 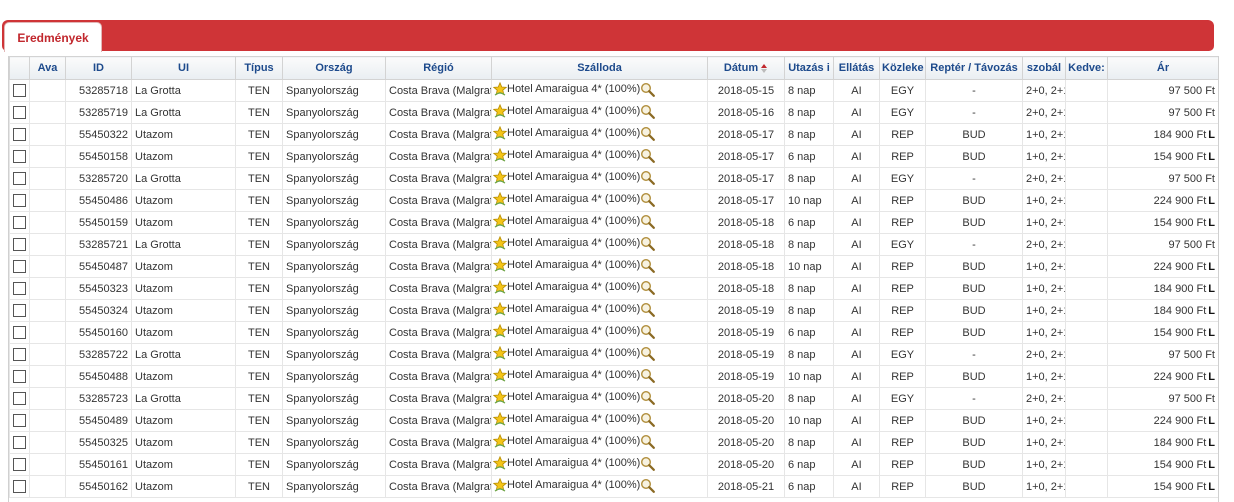 What do you see at coordinates (1044, 178) in the screenshot?
I see `szoba-cell: 2+0, 2+1` at bounding box center [1044, 178].